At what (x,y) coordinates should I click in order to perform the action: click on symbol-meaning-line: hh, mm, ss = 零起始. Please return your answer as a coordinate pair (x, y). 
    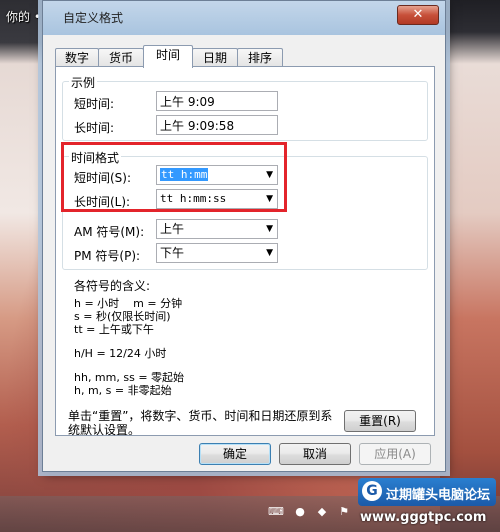
    Looking at the image, I should click on (129, 377).